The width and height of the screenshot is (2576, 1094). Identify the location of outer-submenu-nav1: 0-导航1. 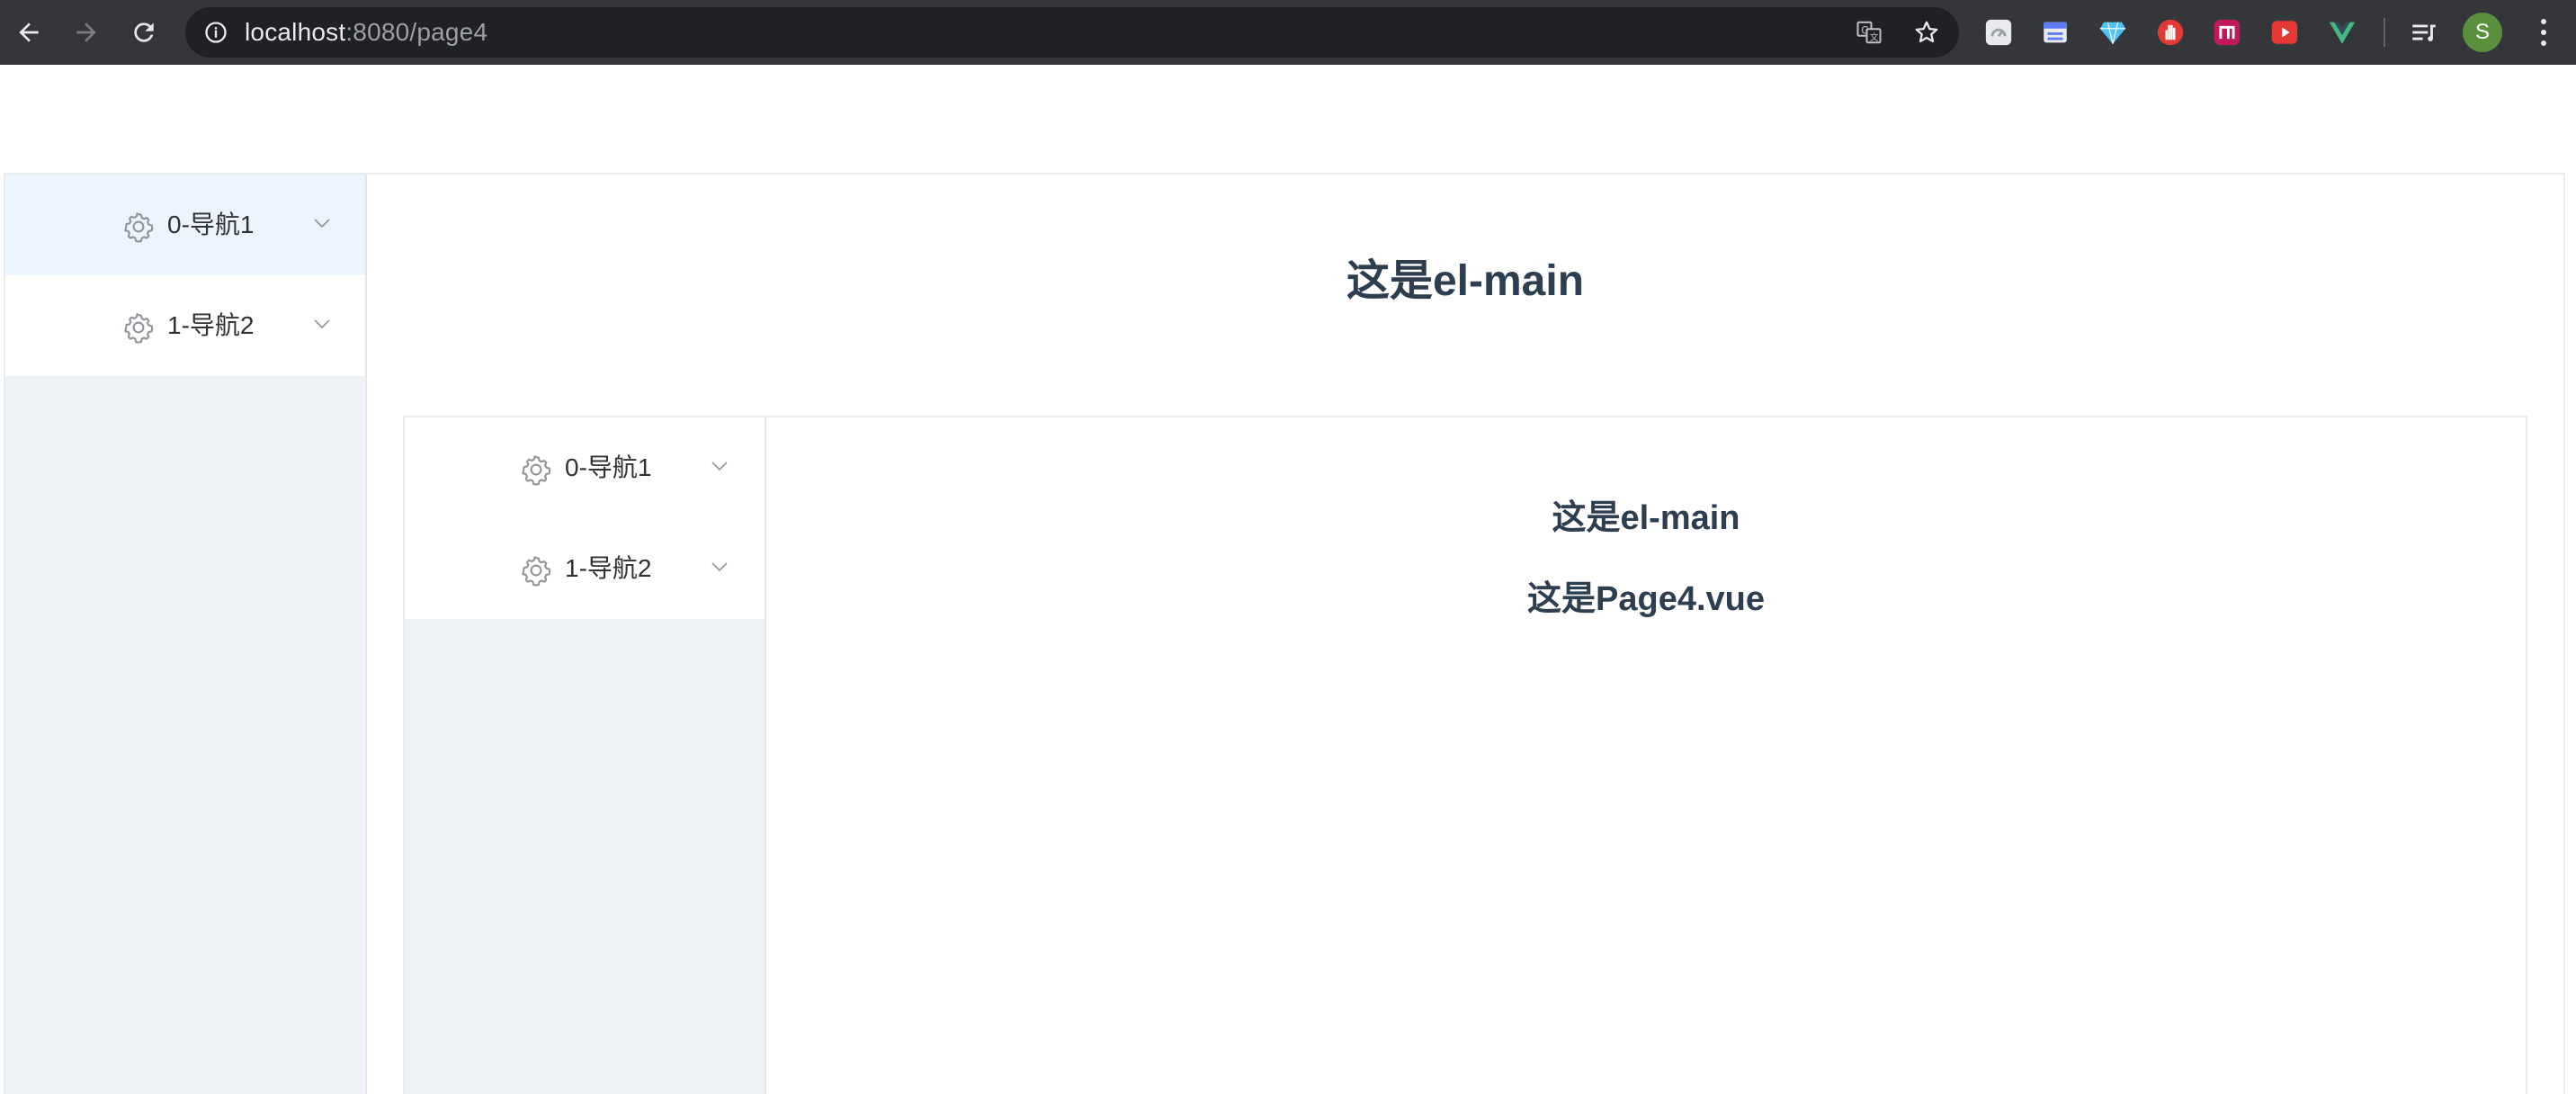
(185, 225).